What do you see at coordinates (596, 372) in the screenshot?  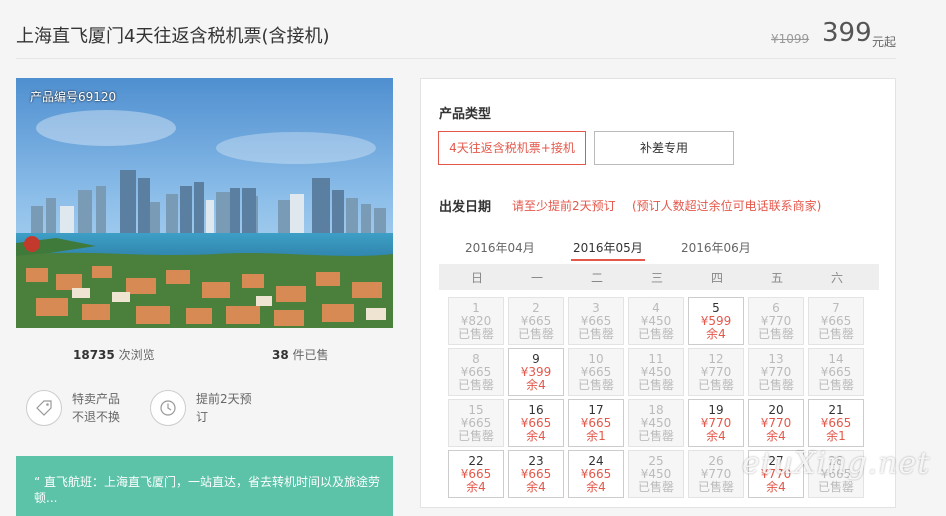 I see `calendar-day: 10 ¥665 已售罄` at bounding box center [596, 372].